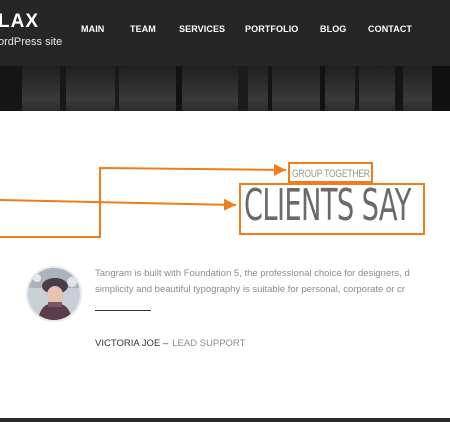  Describe the element at coordinates (271, 29) in the screenshot. I see `nav-item-portfolio: PORTFOLIO` at that location.